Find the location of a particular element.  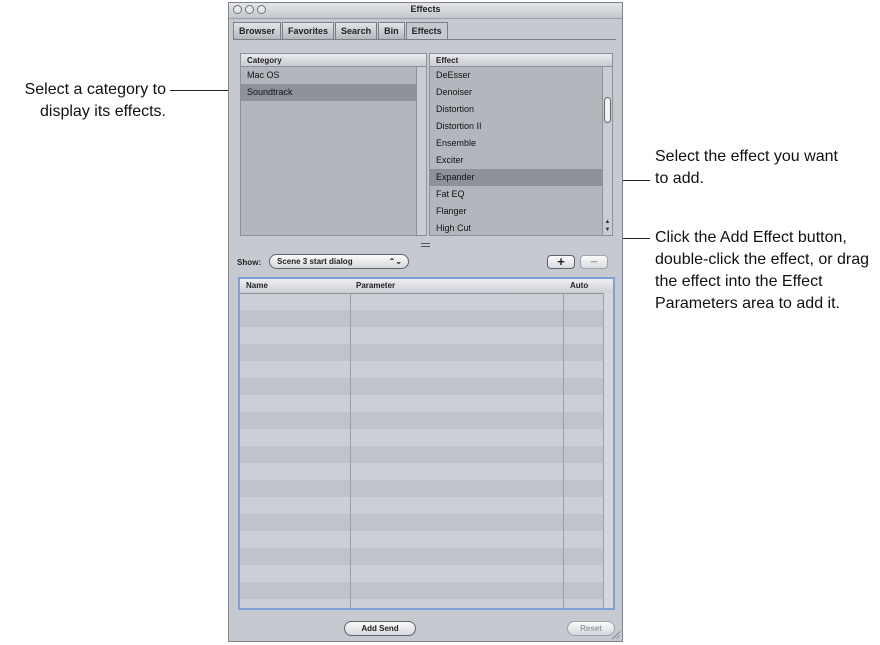

category-item-mac-os: Mac OS is located at coordinates (333, 75).